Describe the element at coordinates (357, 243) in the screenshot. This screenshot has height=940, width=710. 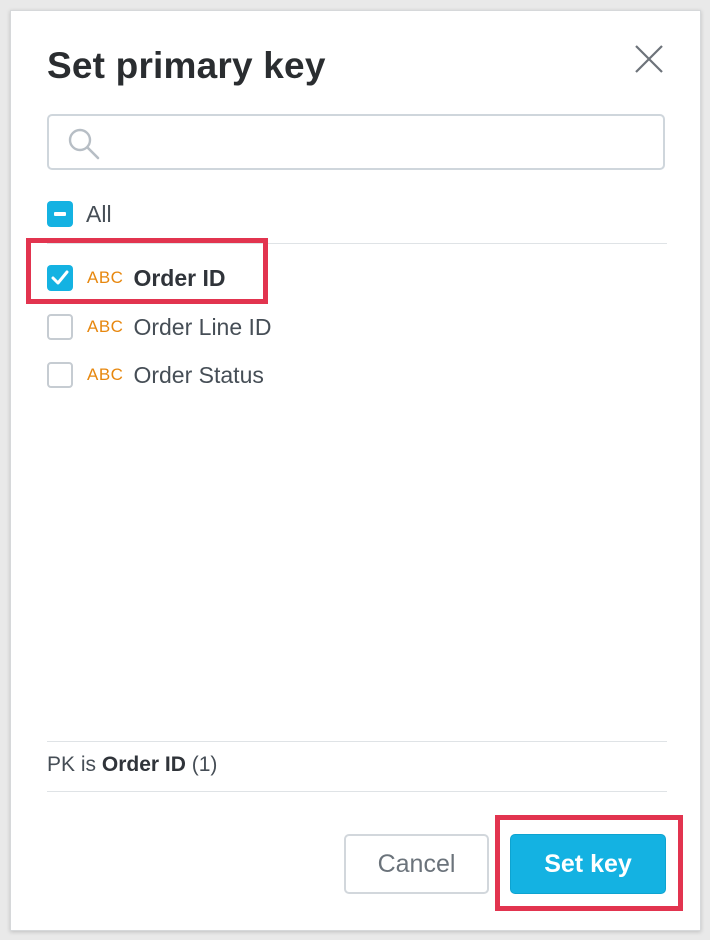
I see `list-divider` at that location.